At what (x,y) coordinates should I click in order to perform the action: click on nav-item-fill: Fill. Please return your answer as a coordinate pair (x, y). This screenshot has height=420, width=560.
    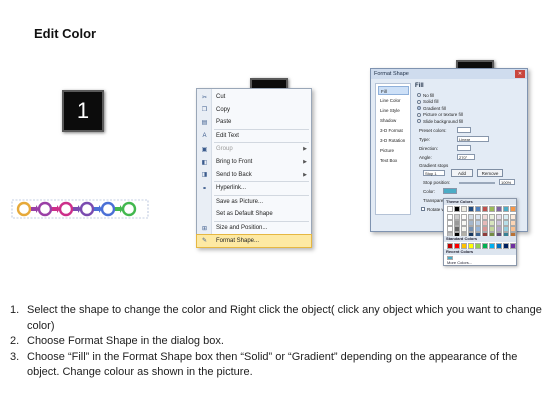
    Looking at the image, I should click on (393, 90).